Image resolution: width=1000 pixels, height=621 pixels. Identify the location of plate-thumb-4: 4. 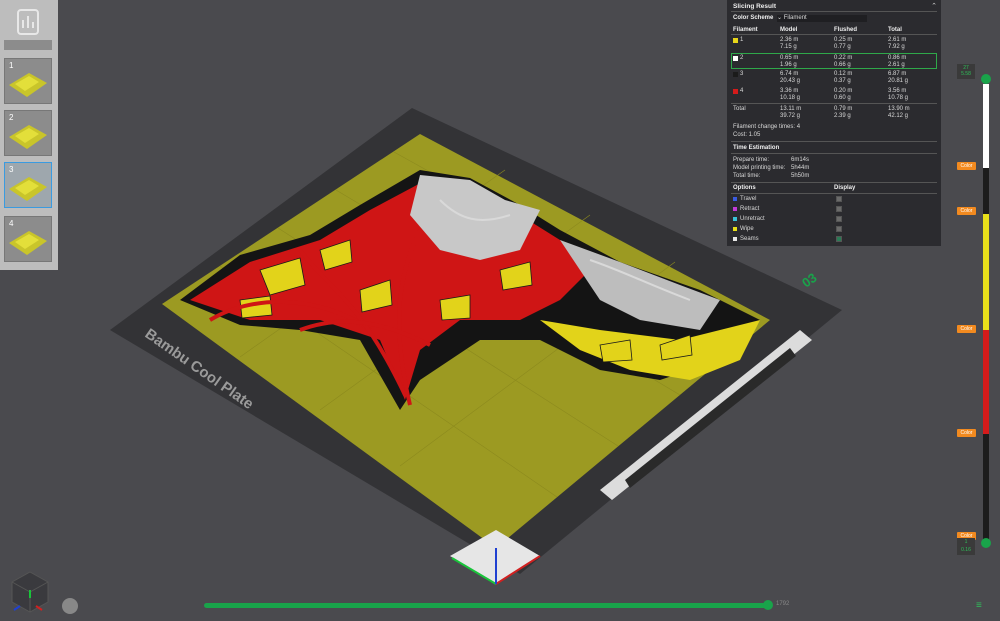
(28, 239).